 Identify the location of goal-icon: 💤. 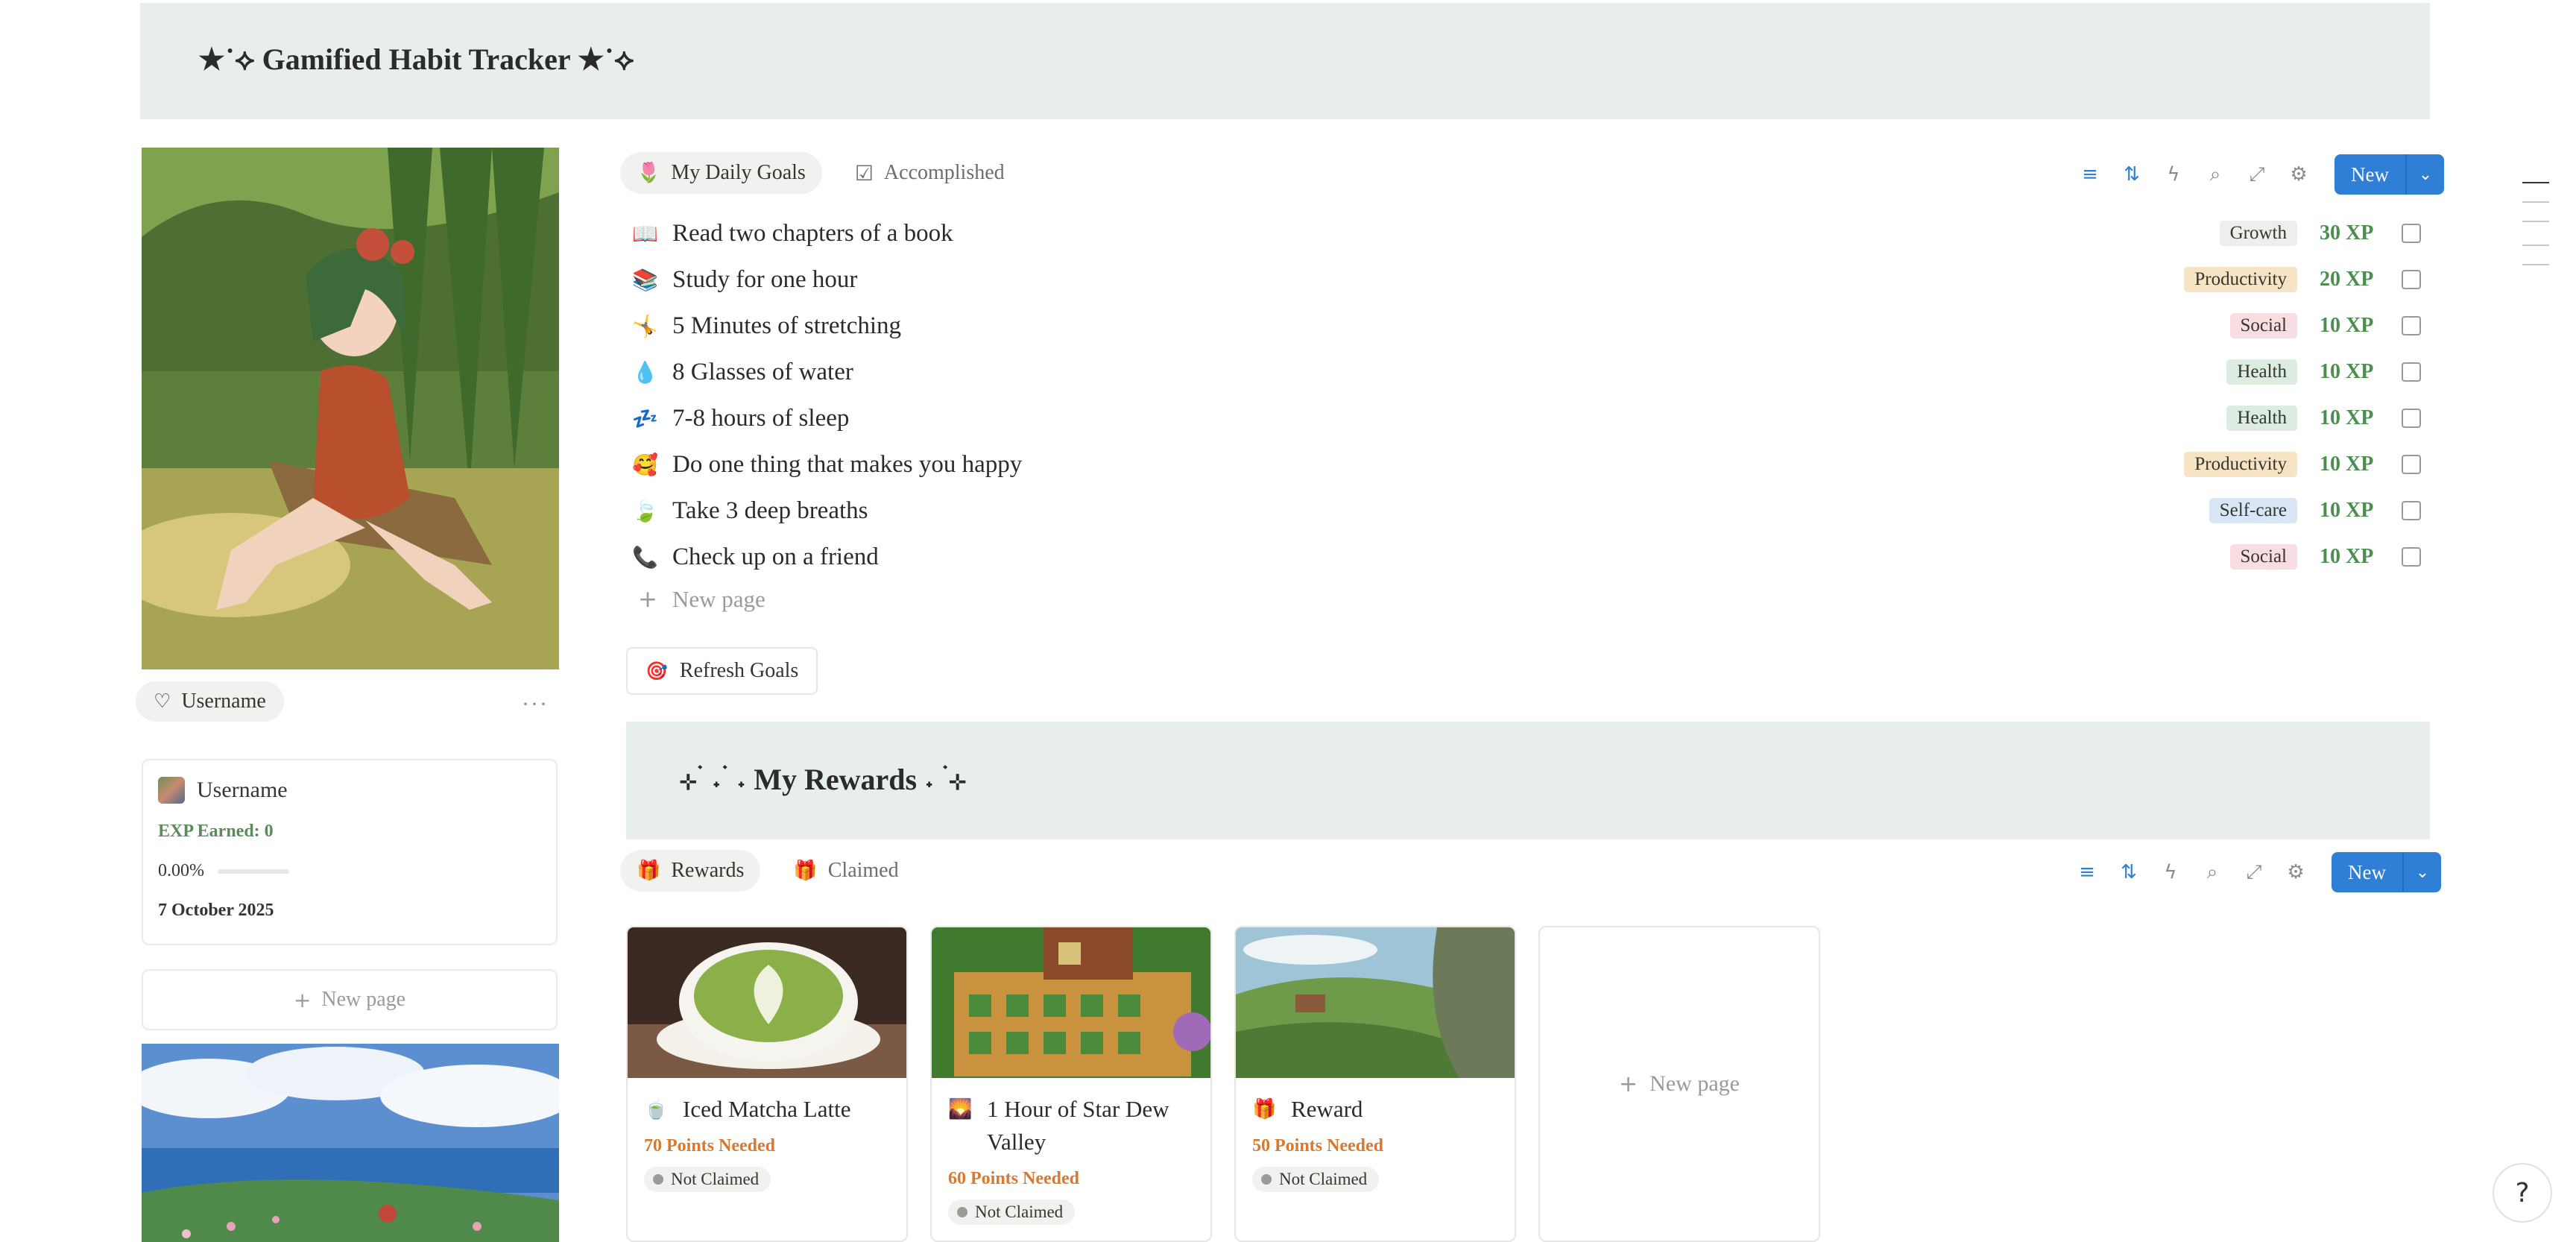
(645, 418).